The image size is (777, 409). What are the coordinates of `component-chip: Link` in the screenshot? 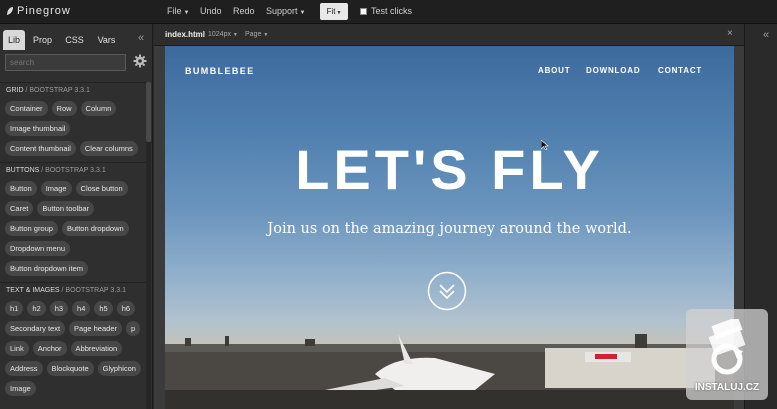 It's located at (17, 348).